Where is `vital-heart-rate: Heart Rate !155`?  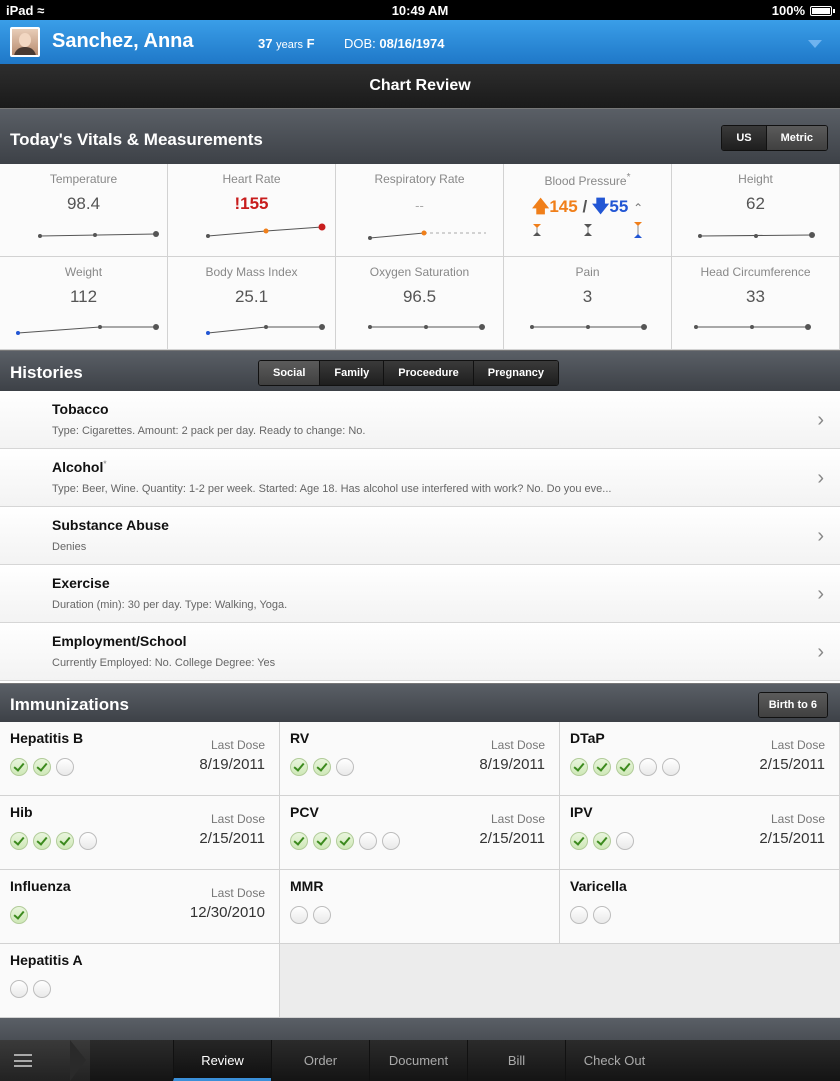
vital-heart-rate: Heart Rate !155 is located at coordinates (252, 210).